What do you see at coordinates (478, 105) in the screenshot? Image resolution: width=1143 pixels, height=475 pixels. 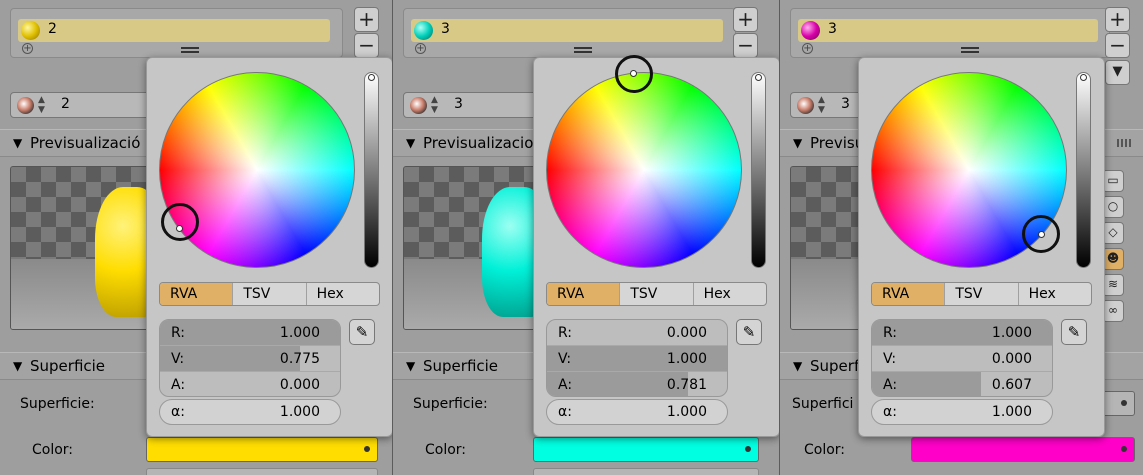 I see `material-selector: ▲ ▼ 3` at bounding box center [478, 105].